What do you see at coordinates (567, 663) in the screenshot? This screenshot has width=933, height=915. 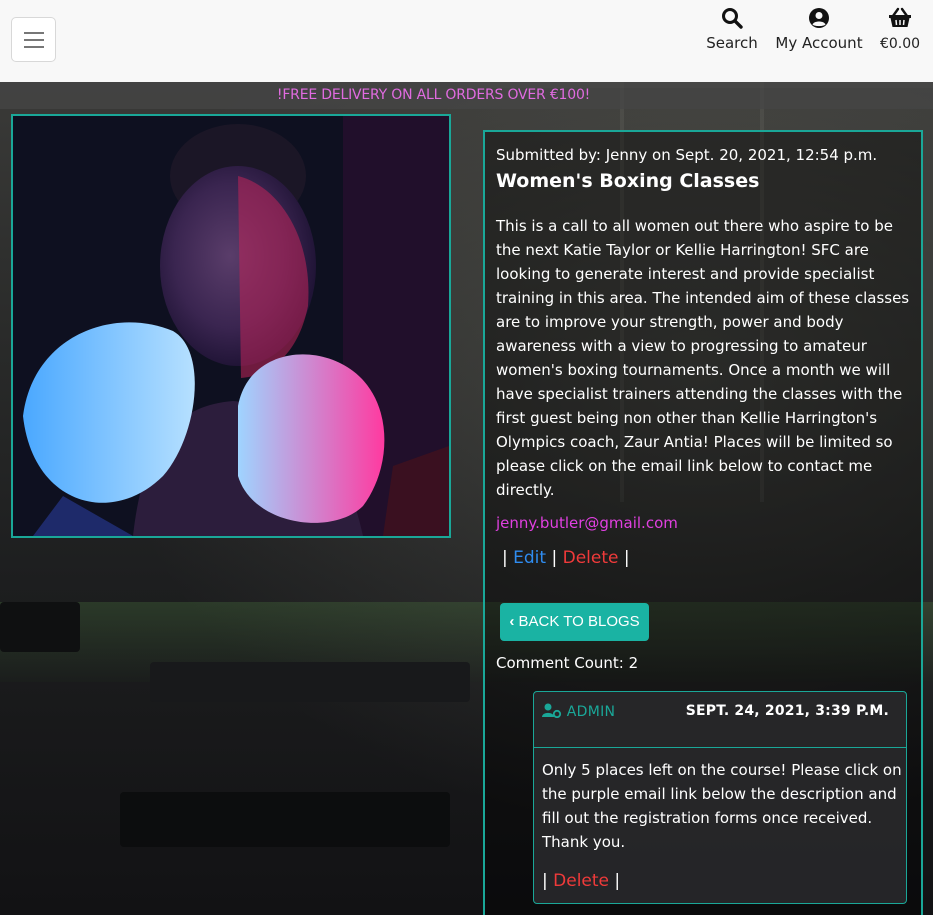 I see `comment-count: Comment Count: 2` at bounding box center [567, 663].